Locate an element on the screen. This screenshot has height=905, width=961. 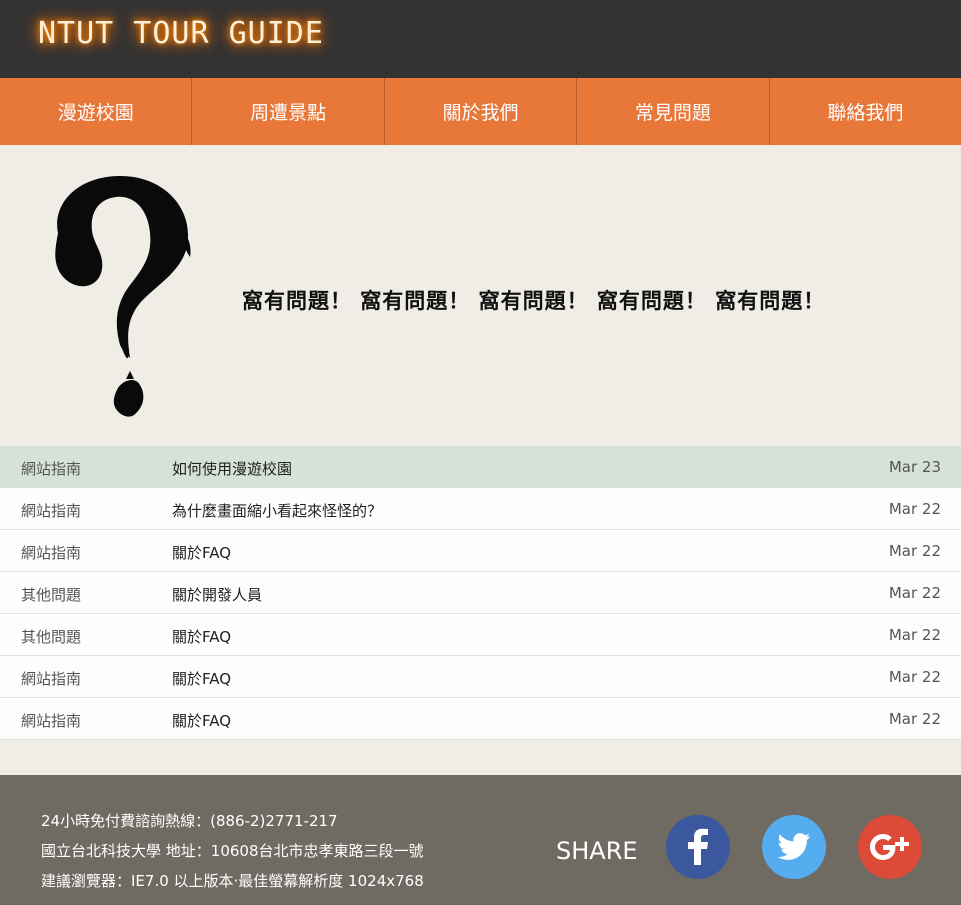
facebook-icon is located at coordinates (698, 847).